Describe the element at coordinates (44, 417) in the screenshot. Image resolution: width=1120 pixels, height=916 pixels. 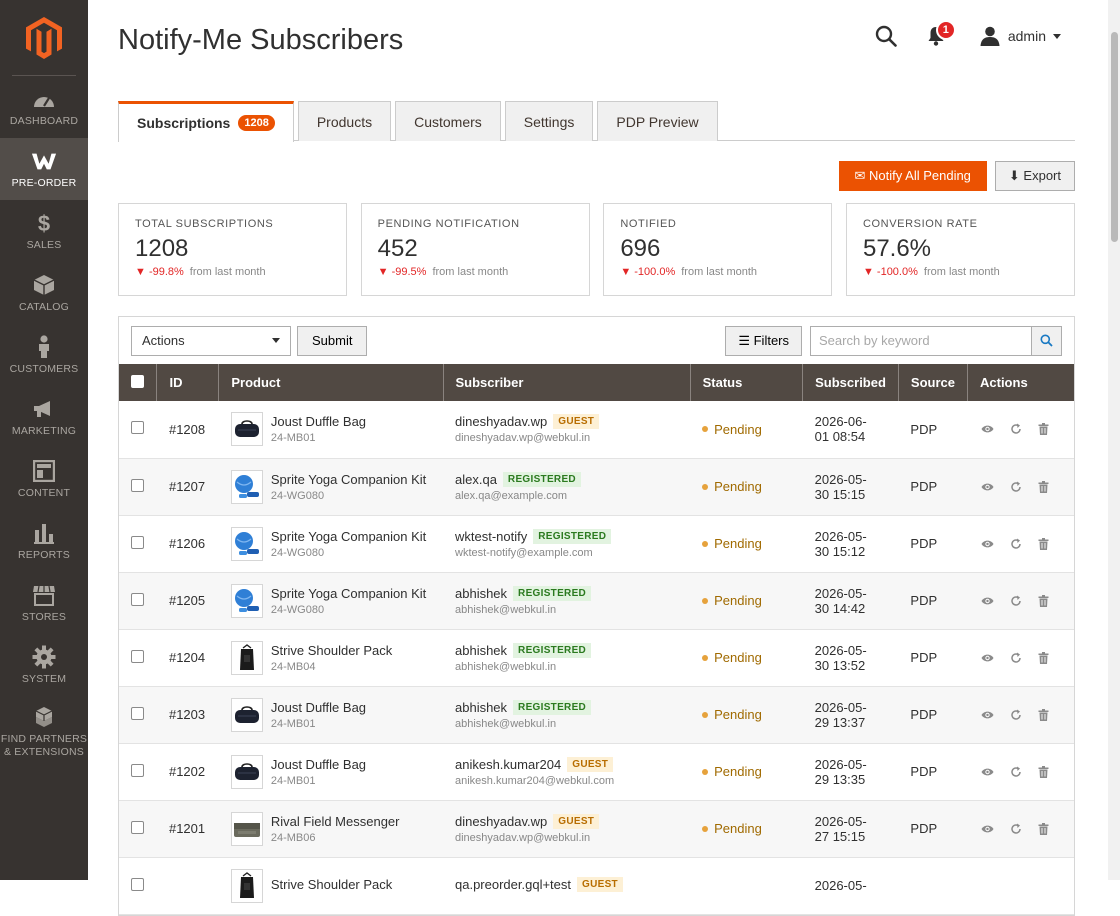
I see `sidebar-item-marketing: MARKETING` at that location.